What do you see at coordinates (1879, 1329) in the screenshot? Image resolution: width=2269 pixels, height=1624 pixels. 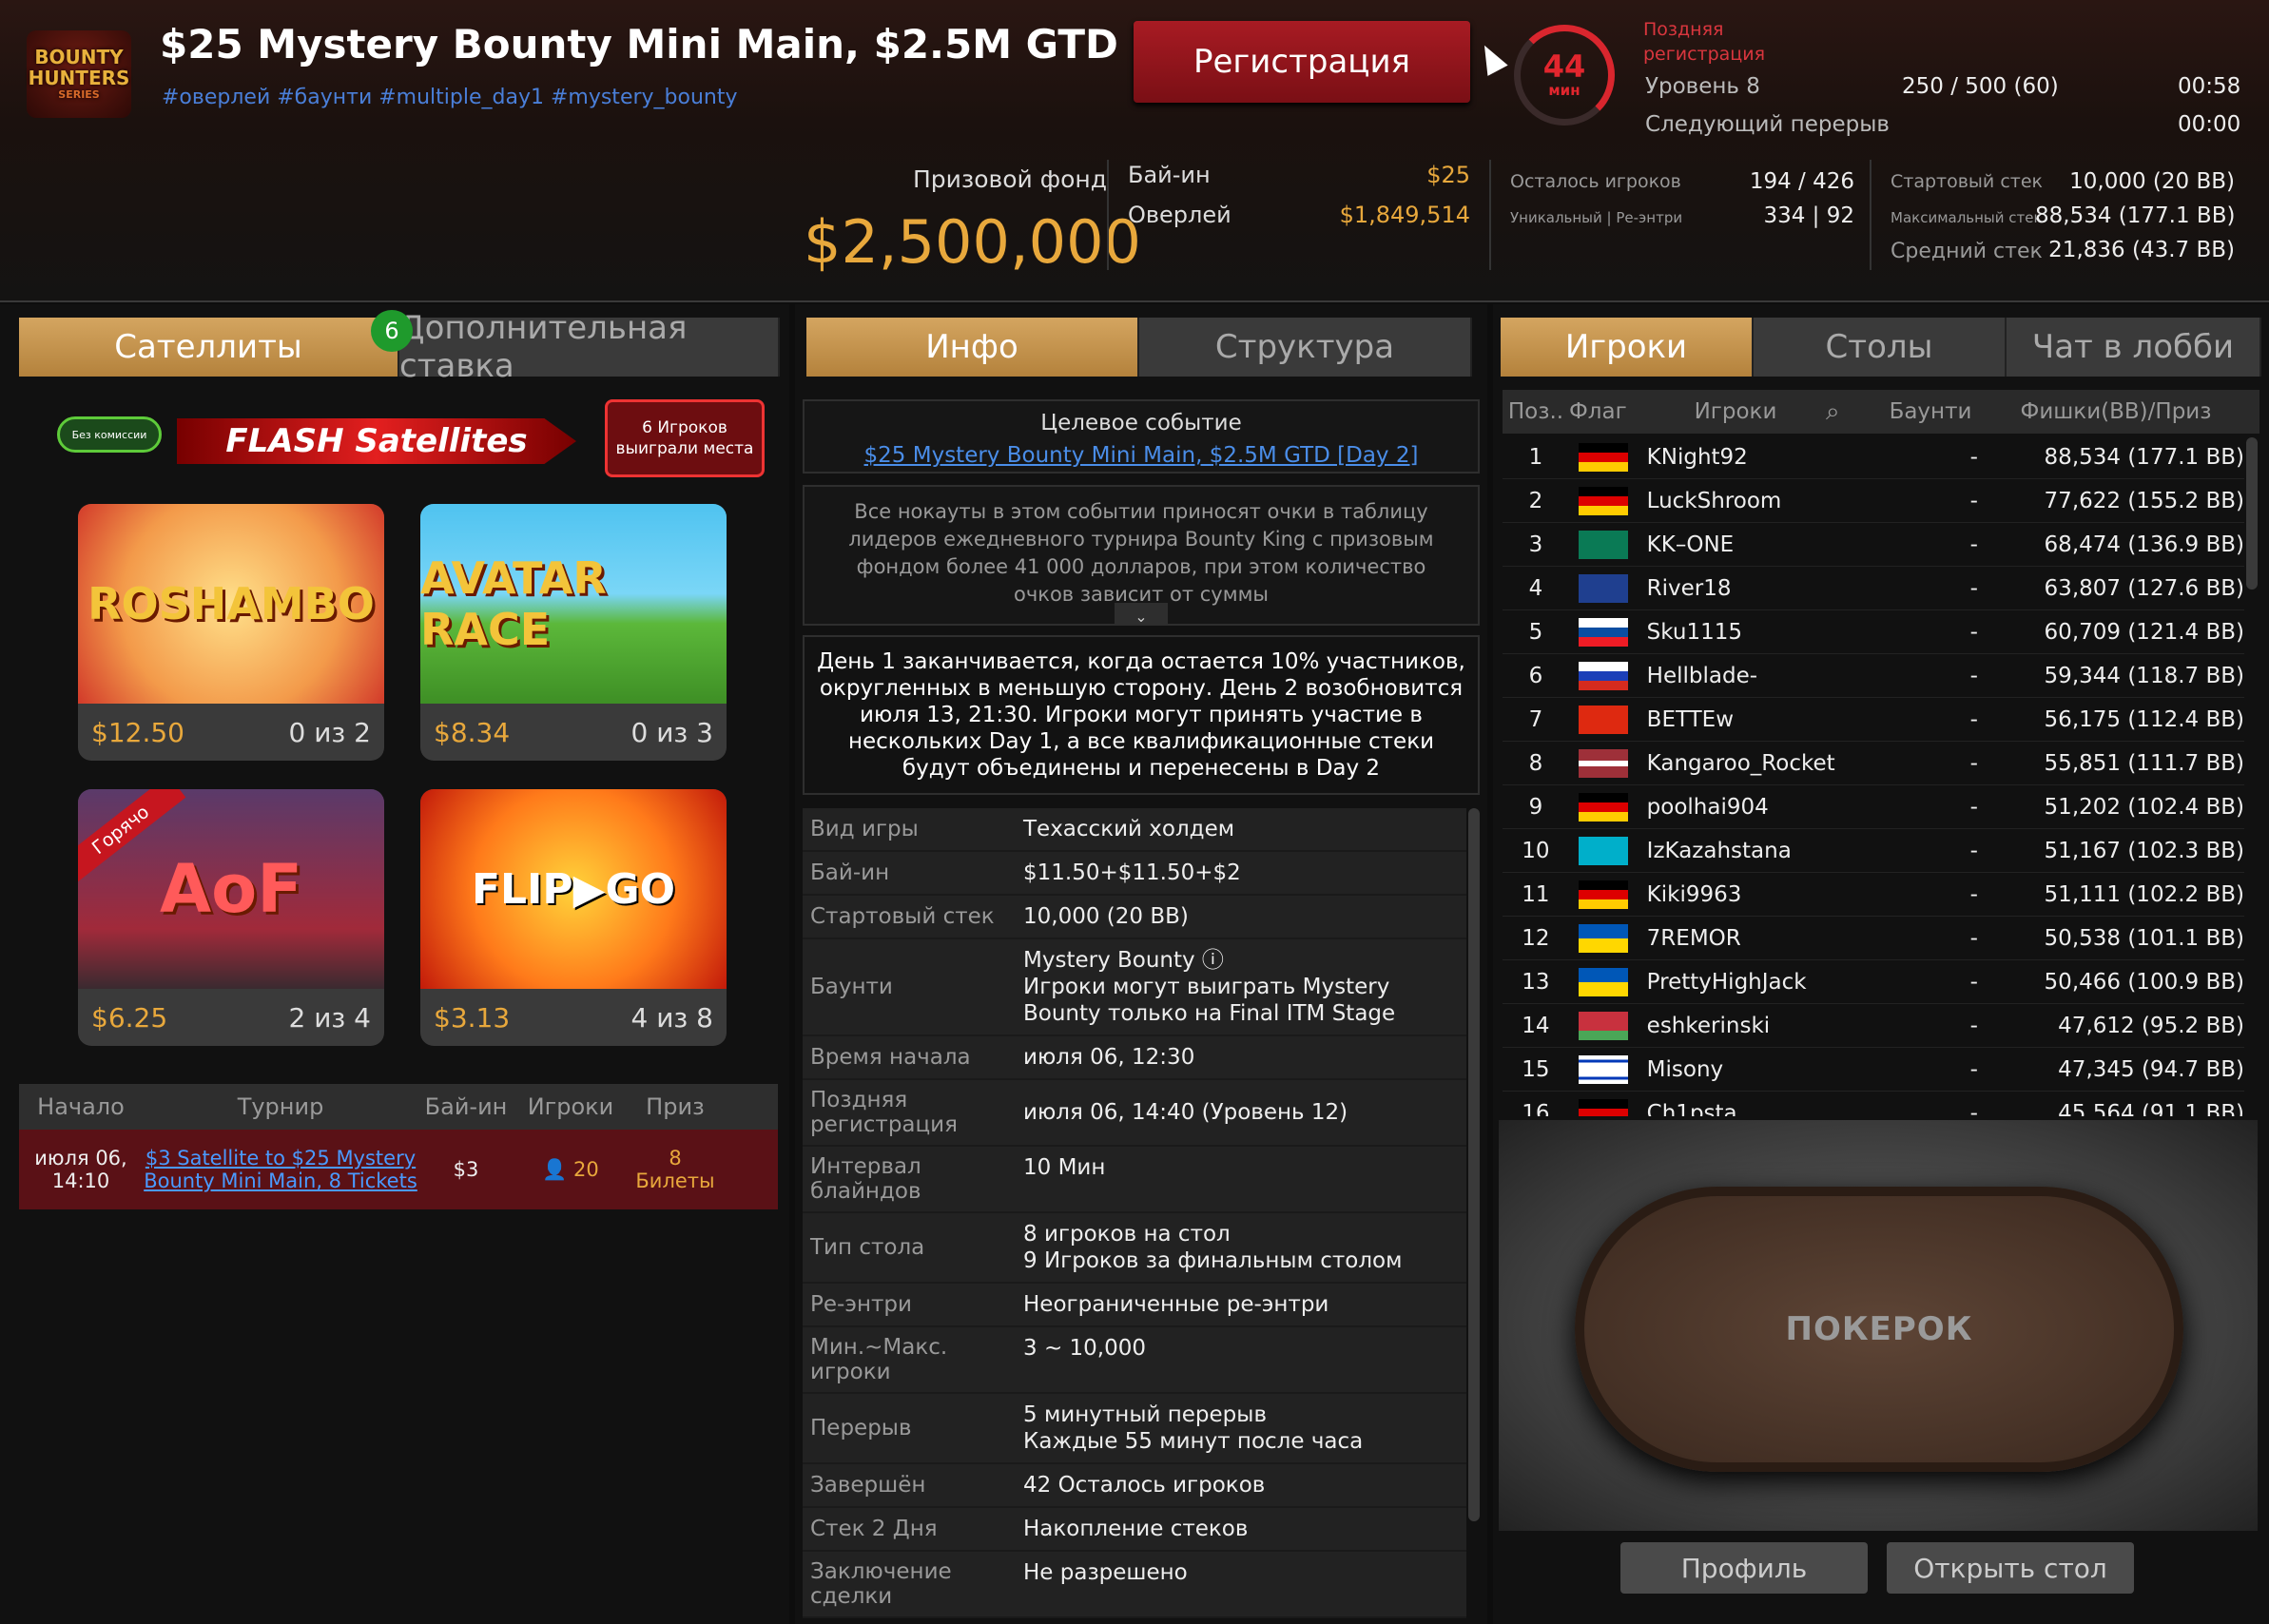 I see `poker-table-image: ПОКЕРОК` at bounding box center [1879, 1329].